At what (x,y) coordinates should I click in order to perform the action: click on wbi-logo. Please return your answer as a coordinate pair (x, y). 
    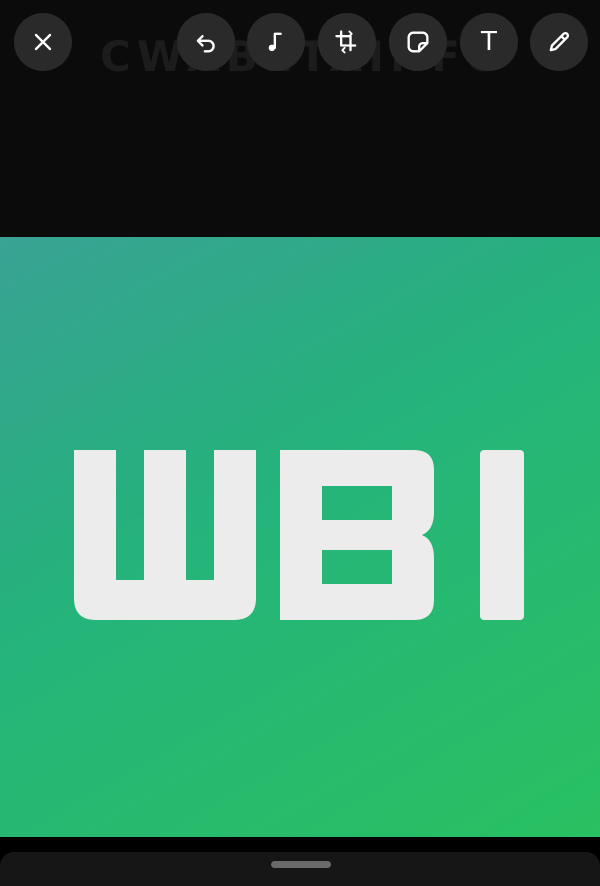
    Looking at the image, I should click on (299, 535).